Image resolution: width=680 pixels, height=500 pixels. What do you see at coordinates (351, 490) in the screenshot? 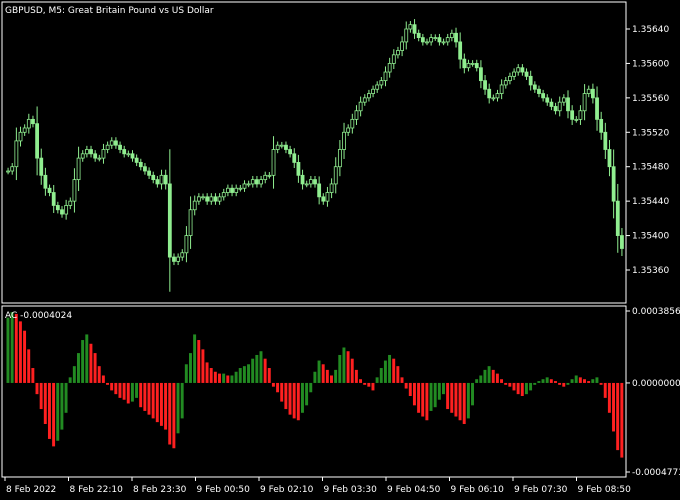
I see `time-tick-label: 9 Feb 03:30` at bounding box center [351, 490].